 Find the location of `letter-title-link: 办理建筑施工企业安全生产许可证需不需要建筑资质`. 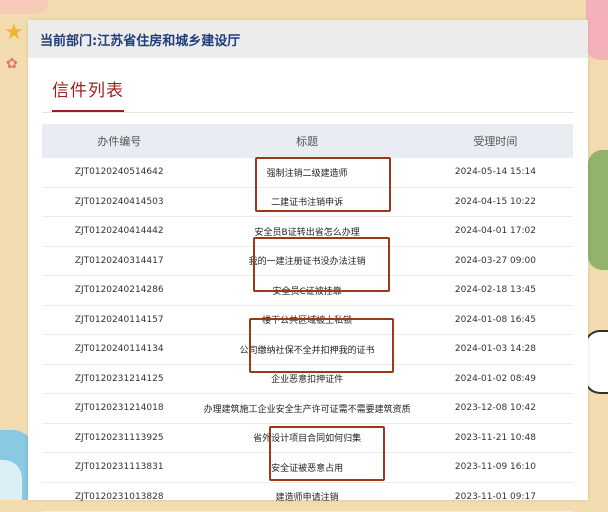

letter-title-link: 办理建筑施工企业安全生产许可证需不需要建筑资质 is located at coordinates (307, 410).